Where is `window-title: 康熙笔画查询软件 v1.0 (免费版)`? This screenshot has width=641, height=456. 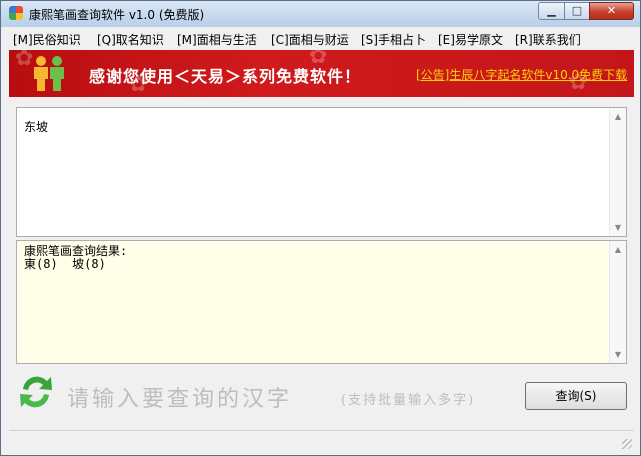 window-title: 康熙笔画查询软件 v1.0 (免费版) is located at coordinates (117, 15).